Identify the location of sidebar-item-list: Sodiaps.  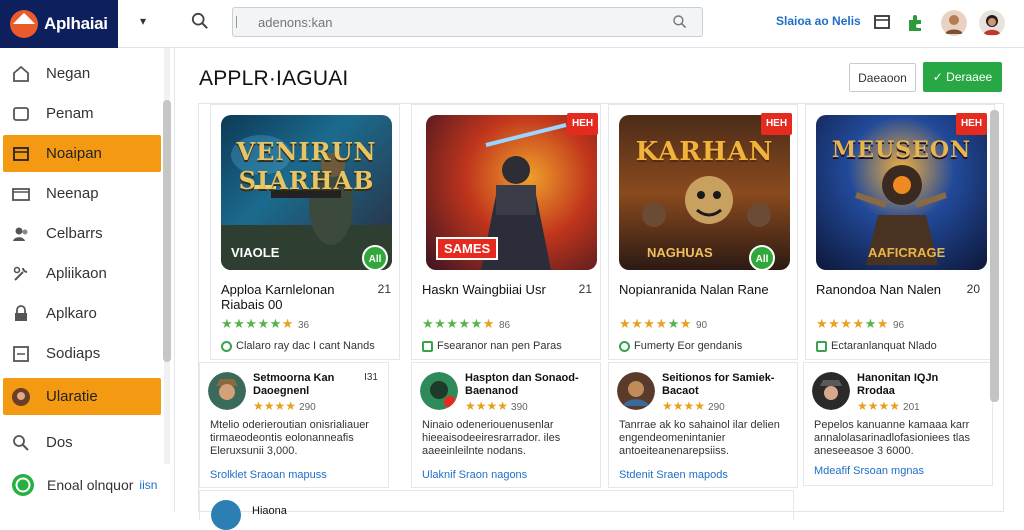
(82, 353).